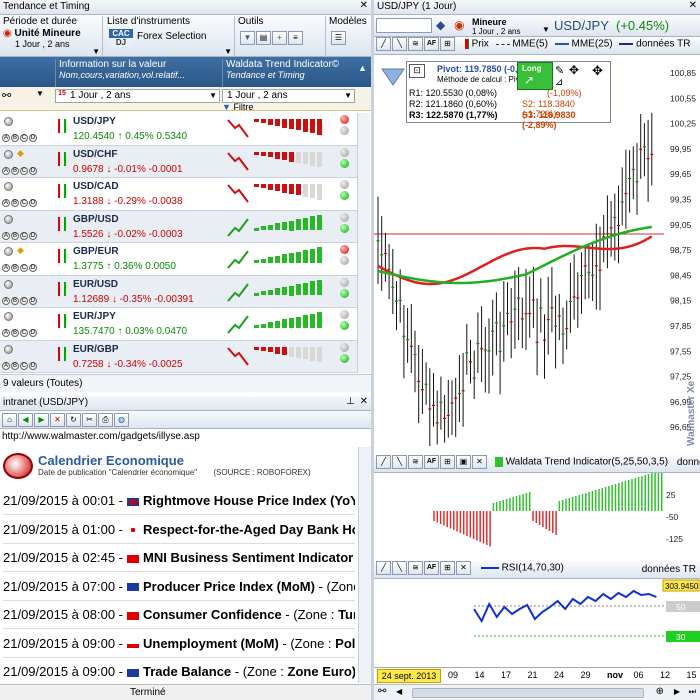 The width and height of the screenshot is (700, 700). What do you see at coordinates (535, 76) in the screenshot?
I see `long-badge: Long ↗` at bounding box center [535, 76].